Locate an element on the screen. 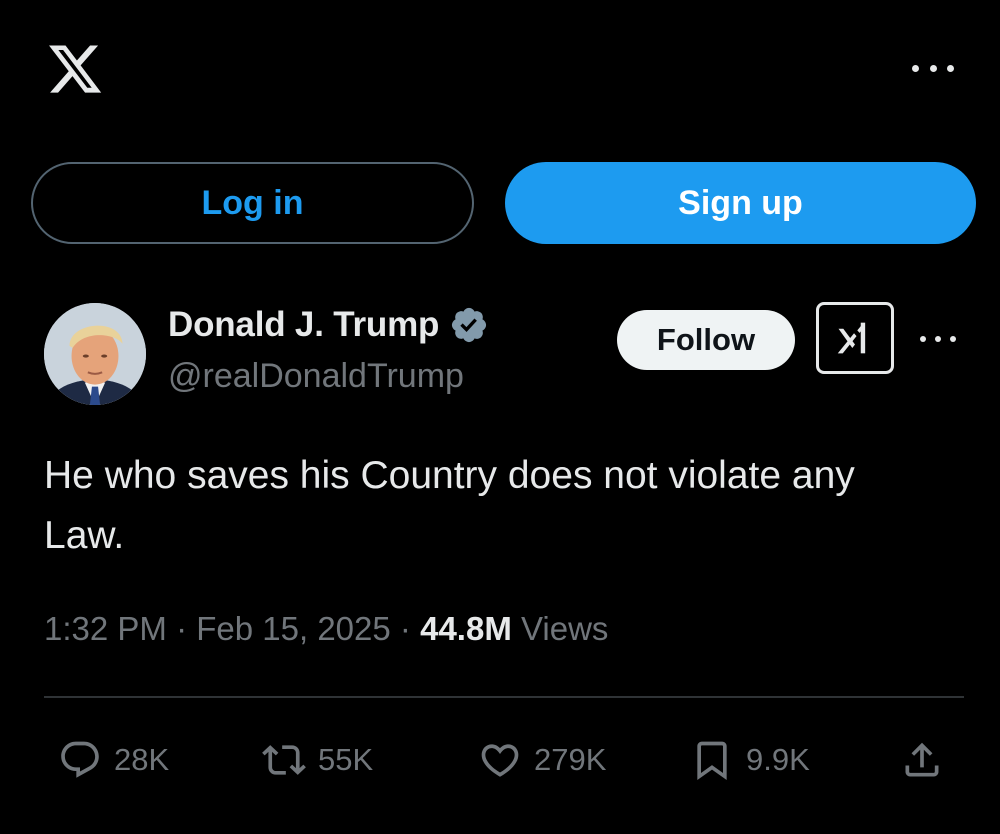 This screenshot has width=1000, height=834. views-count: 44.8M is located at coordinates (466, 628).